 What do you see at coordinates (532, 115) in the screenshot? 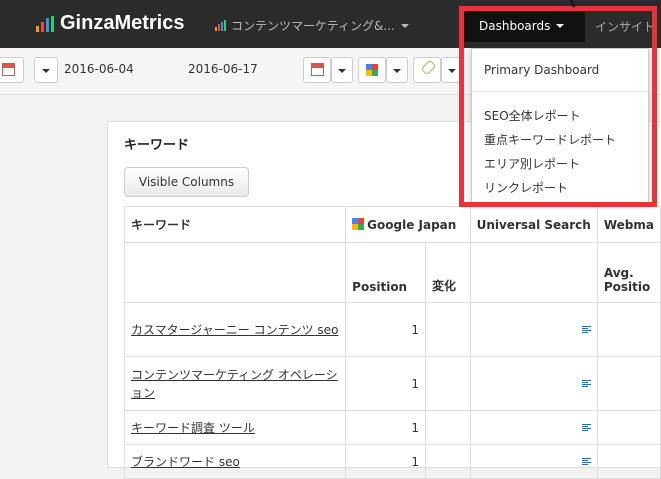
I see `menu-item-seo-report: SEO全体レポート` at bounding box center [532, 115].